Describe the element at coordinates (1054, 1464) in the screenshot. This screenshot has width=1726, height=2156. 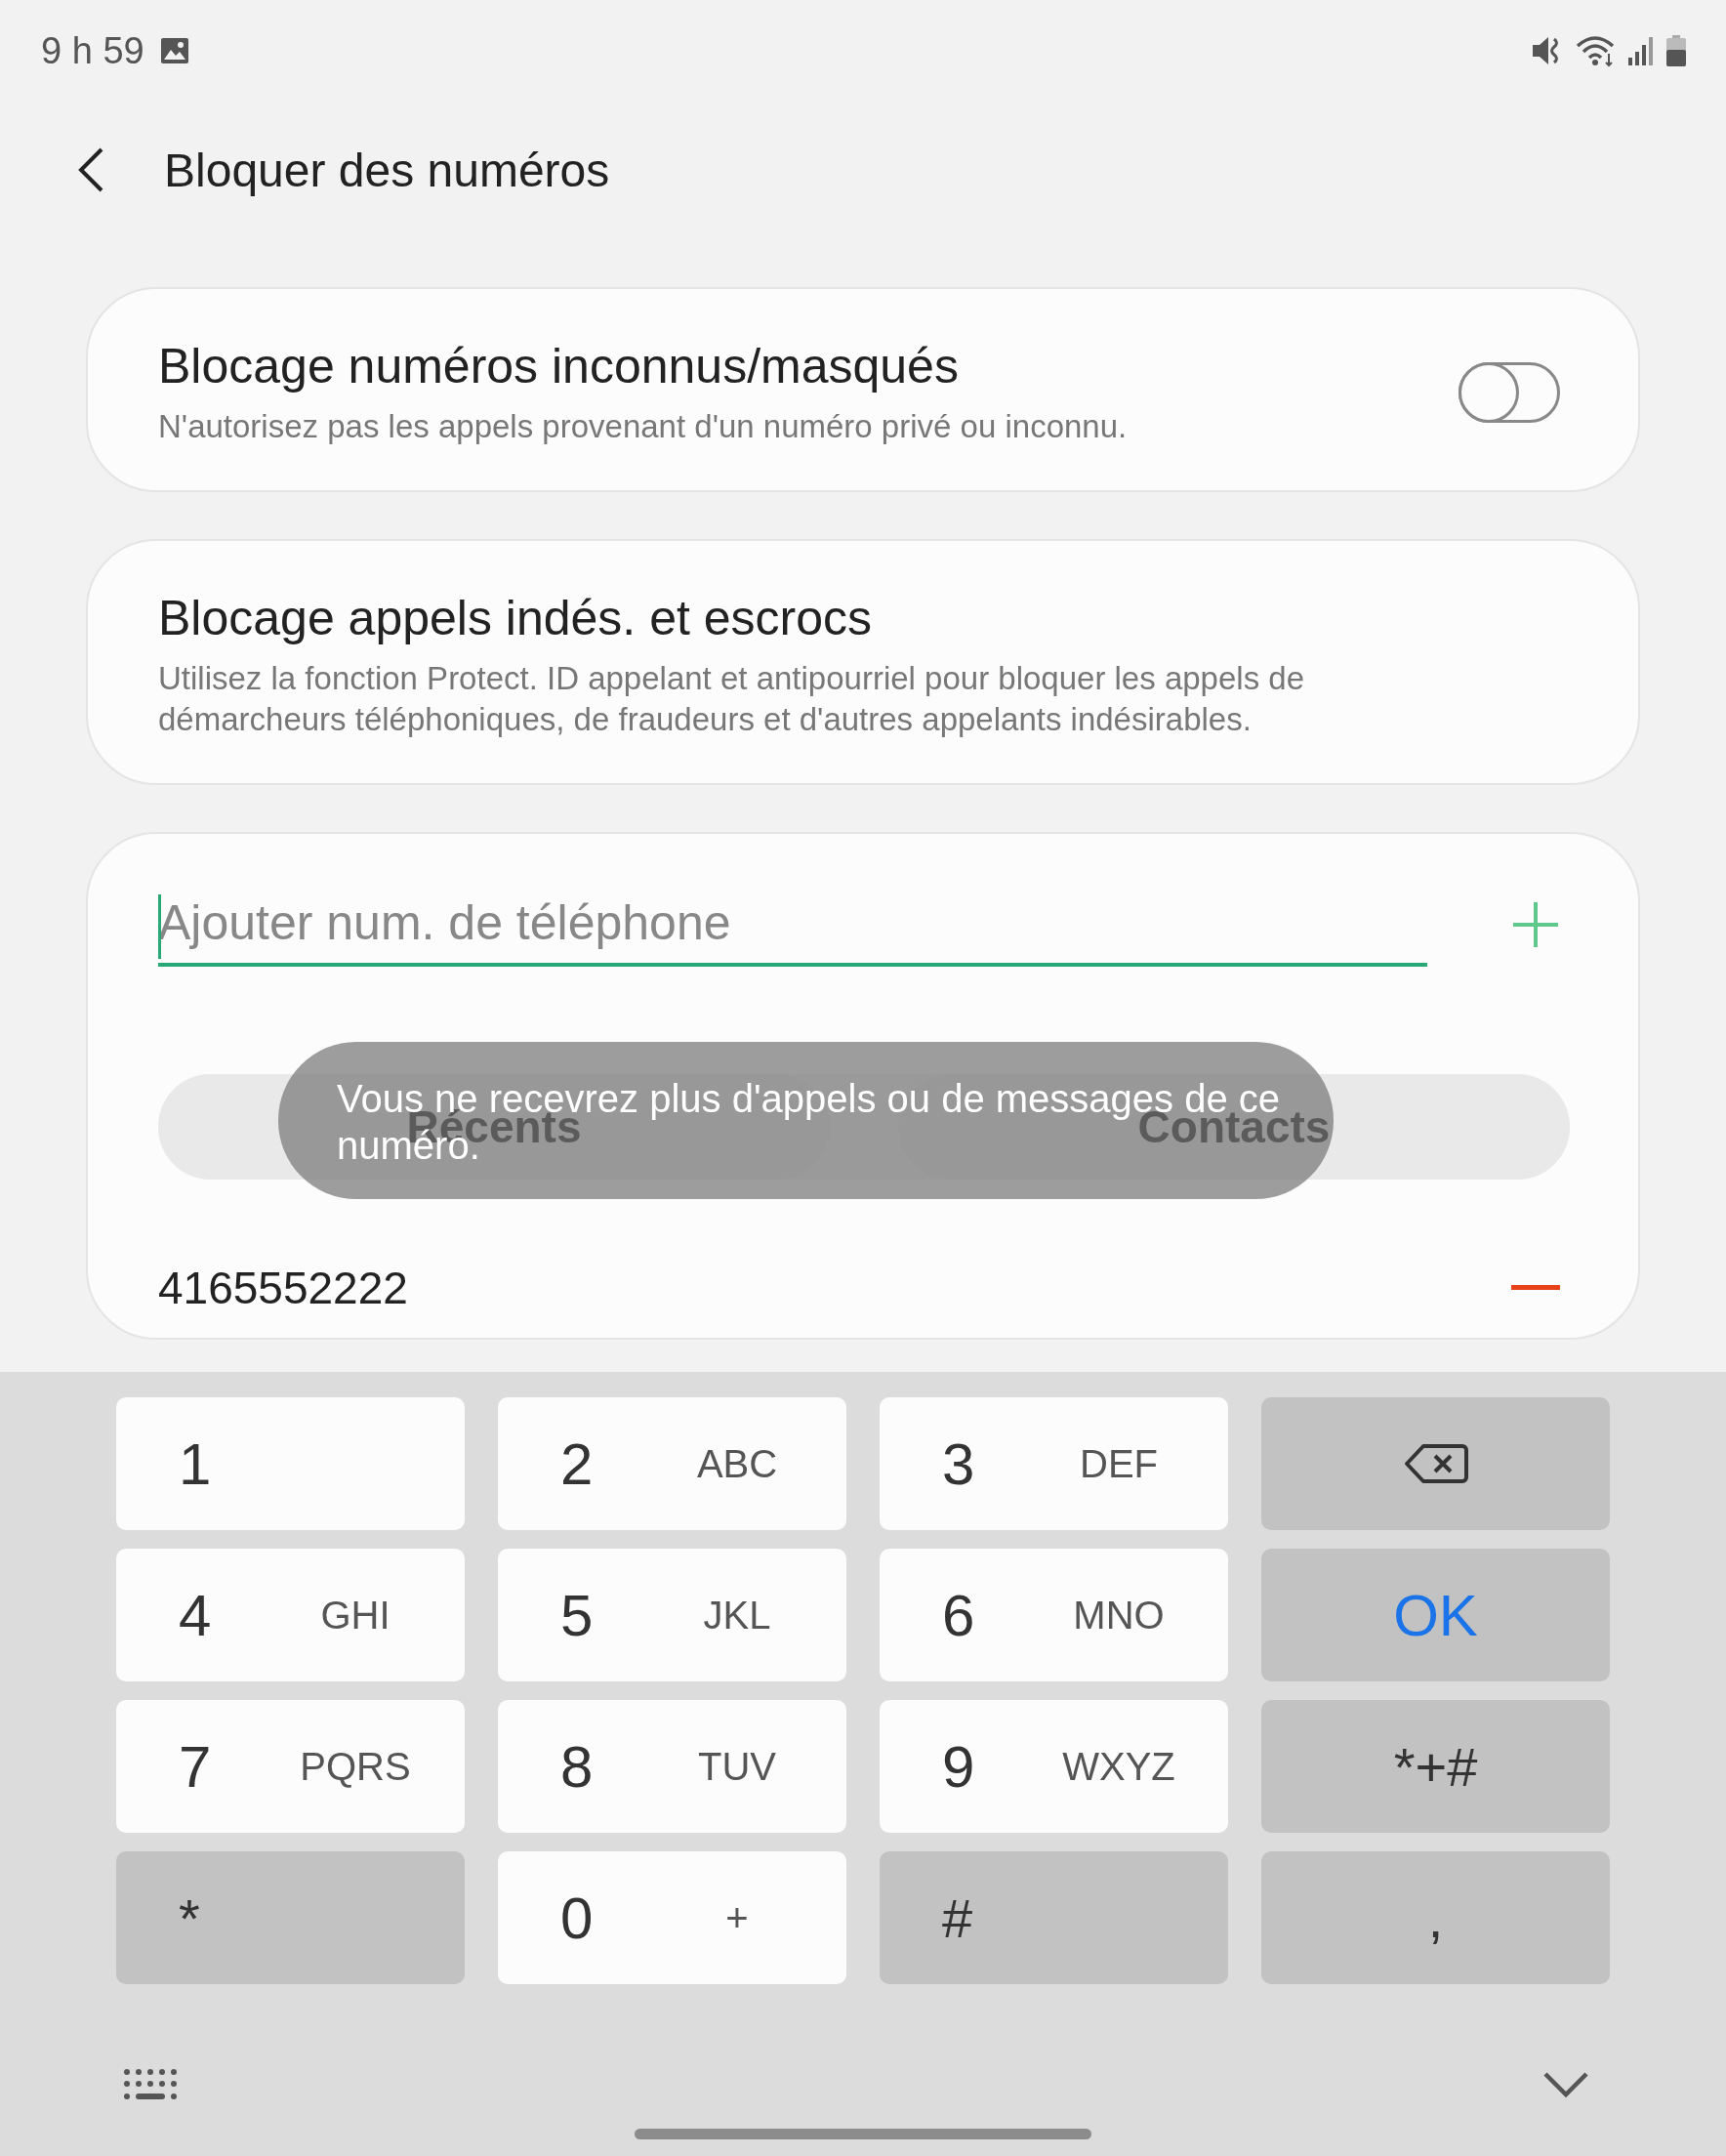
I see `keypad-key: 3 DEF` at that location.